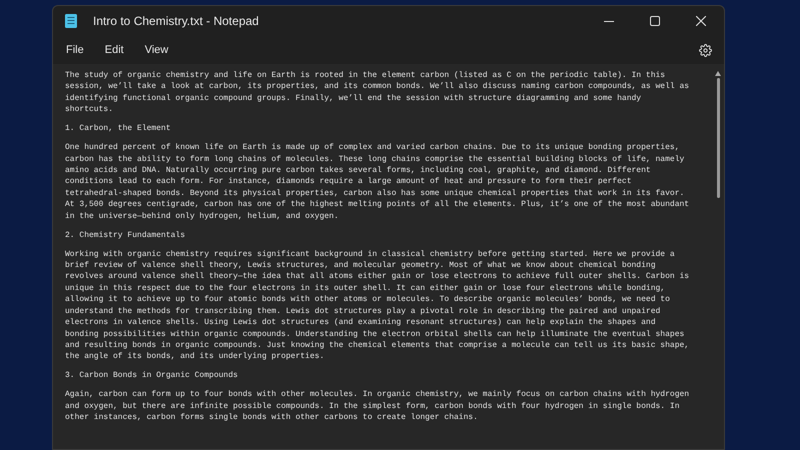 The height and width of the screenshot is (450, 800). I want to click on settings-icon, so click(705, 50).